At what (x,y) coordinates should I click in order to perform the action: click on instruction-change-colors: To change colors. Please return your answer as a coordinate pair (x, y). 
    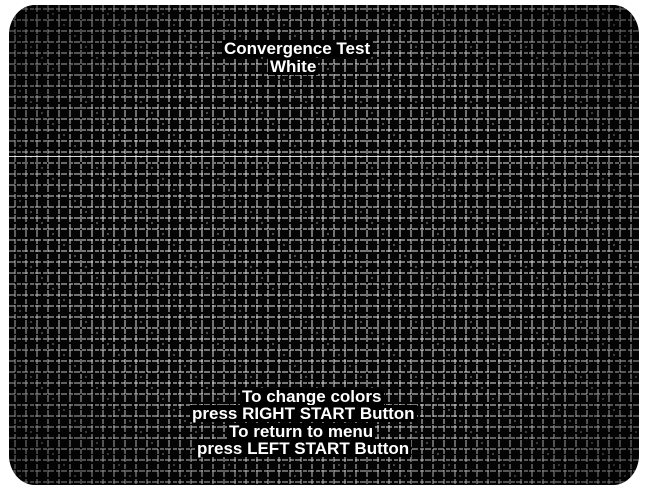
    Looking at the image, I should click on (312, 396).